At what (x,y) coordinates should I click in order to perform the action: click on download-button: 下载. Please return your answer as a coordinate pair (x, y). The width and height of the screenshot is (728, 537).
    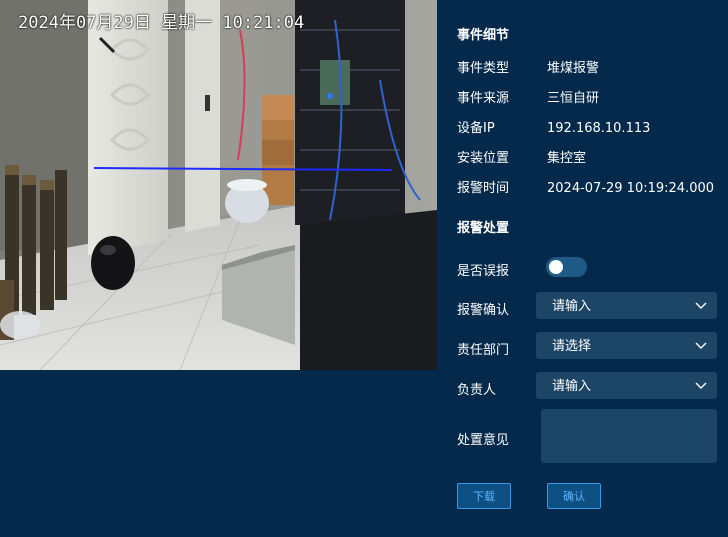
    Looking at the image, I should click on (484, 496).